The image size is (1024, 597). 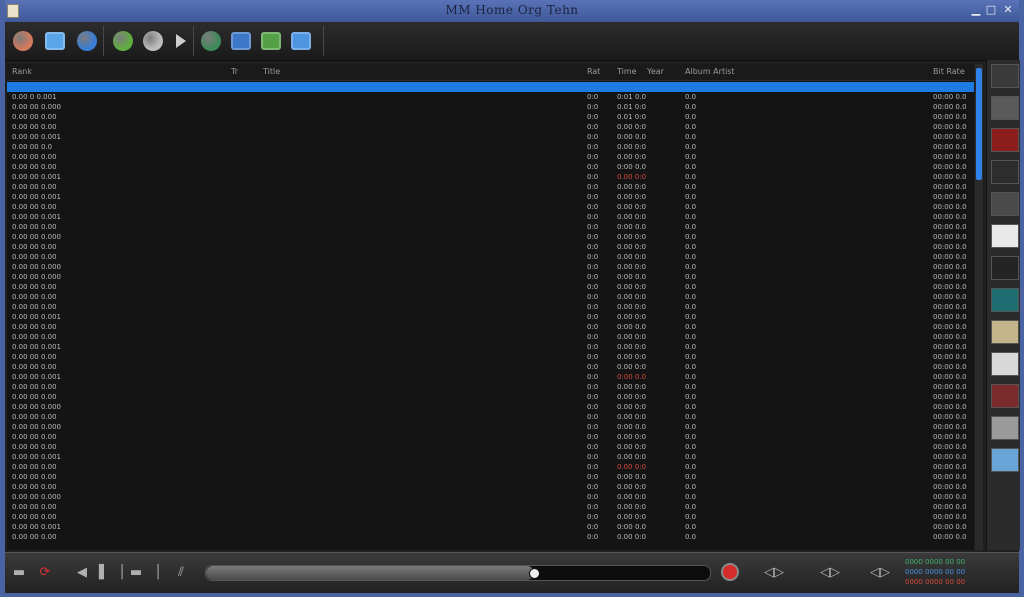 What do you see at coordinates (241, 41) in the screenshot?
I see `device-button` at bounding box center [241, 41].